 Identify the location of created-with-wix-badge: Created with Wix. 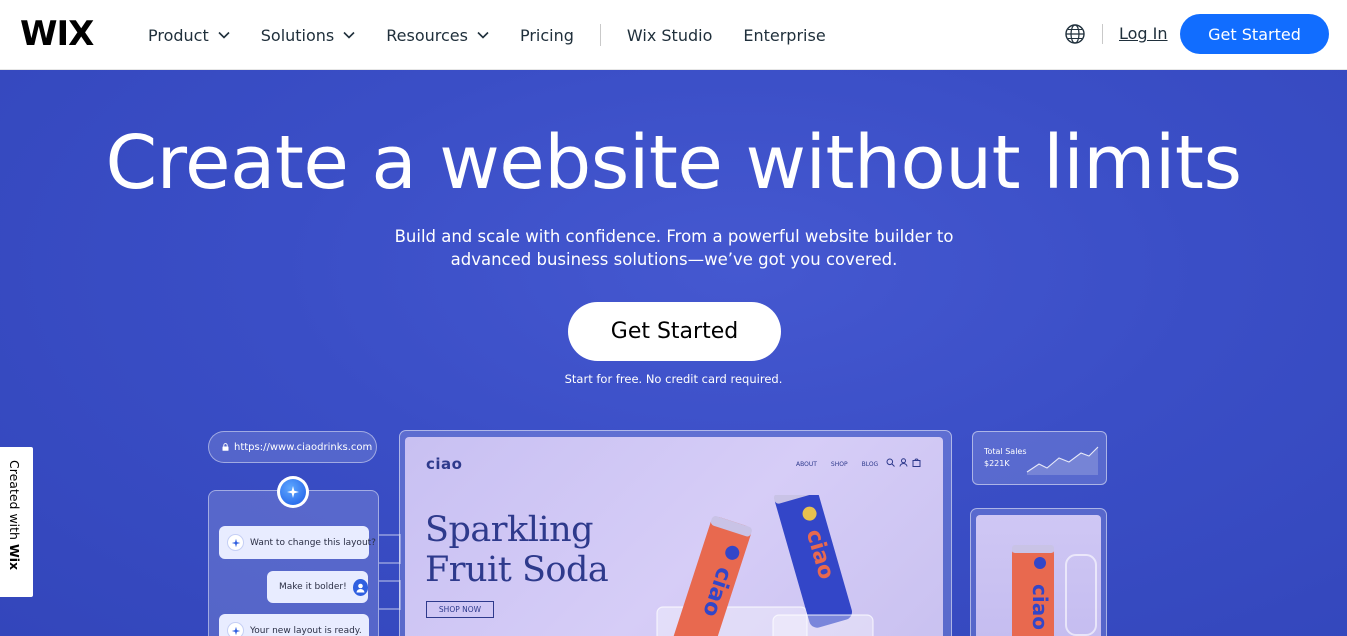
(16, 522).